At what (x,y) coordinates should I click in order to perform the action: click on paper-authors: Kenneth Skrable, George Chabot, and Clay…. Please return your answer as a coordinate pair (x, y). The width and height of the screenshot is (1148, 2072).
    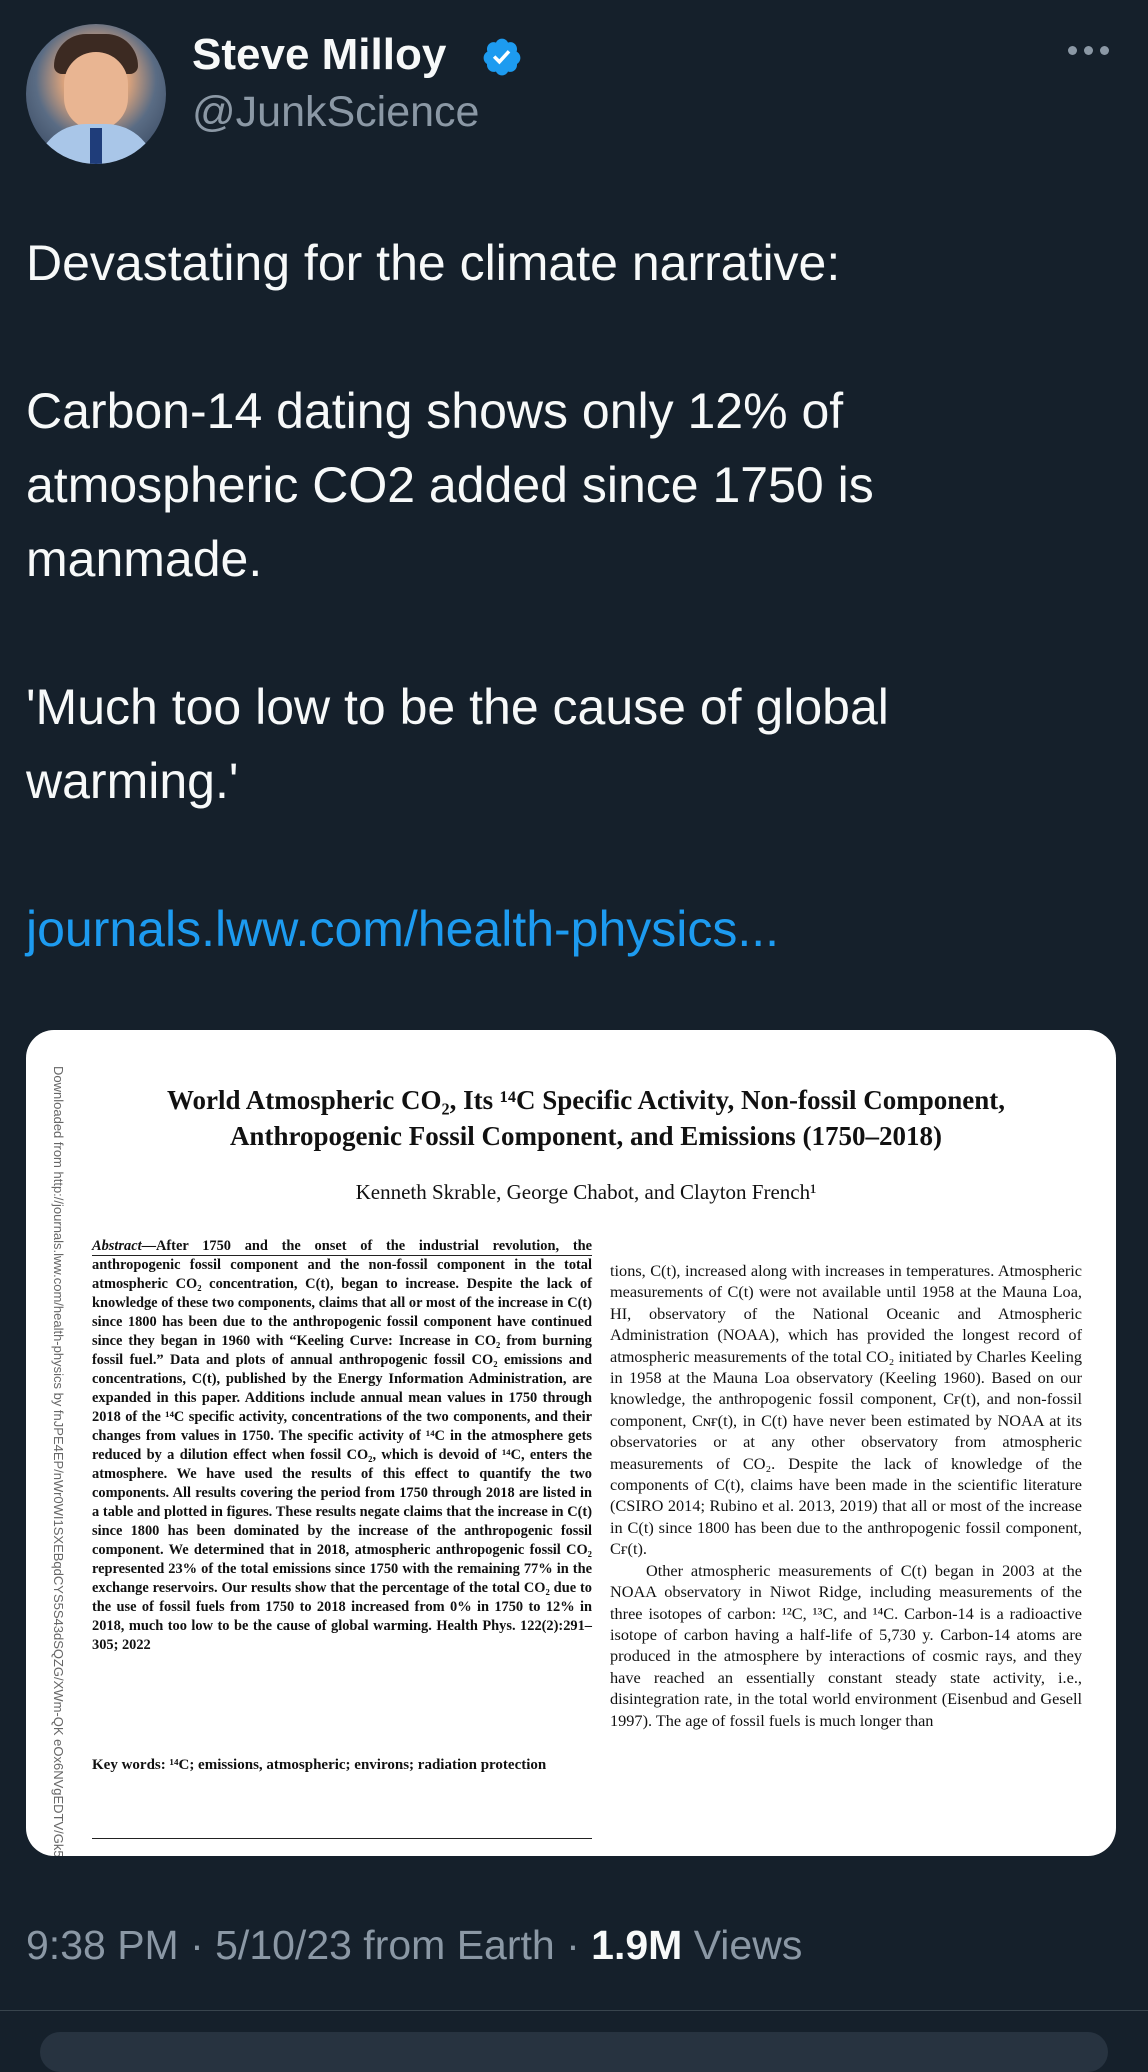
    Looking at the image, I should click on (586, 1192).